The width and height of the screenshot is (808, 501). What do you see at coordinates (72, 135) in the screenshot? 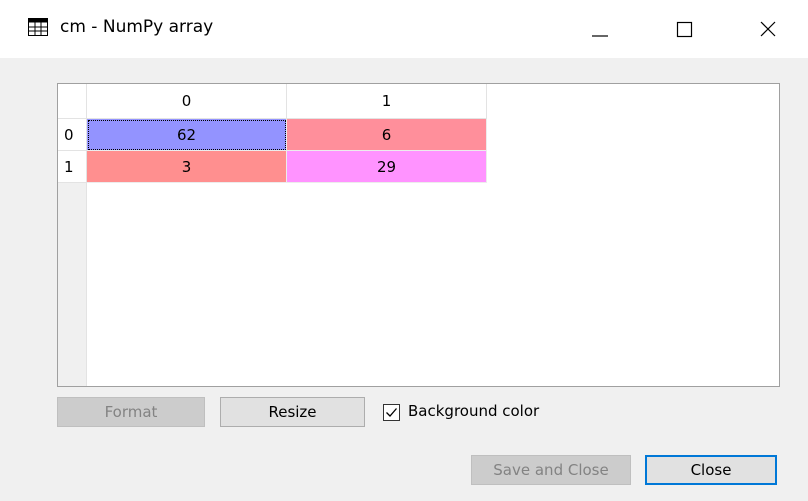
I see `row-header-0: 0` at bounding box center [72, 135].